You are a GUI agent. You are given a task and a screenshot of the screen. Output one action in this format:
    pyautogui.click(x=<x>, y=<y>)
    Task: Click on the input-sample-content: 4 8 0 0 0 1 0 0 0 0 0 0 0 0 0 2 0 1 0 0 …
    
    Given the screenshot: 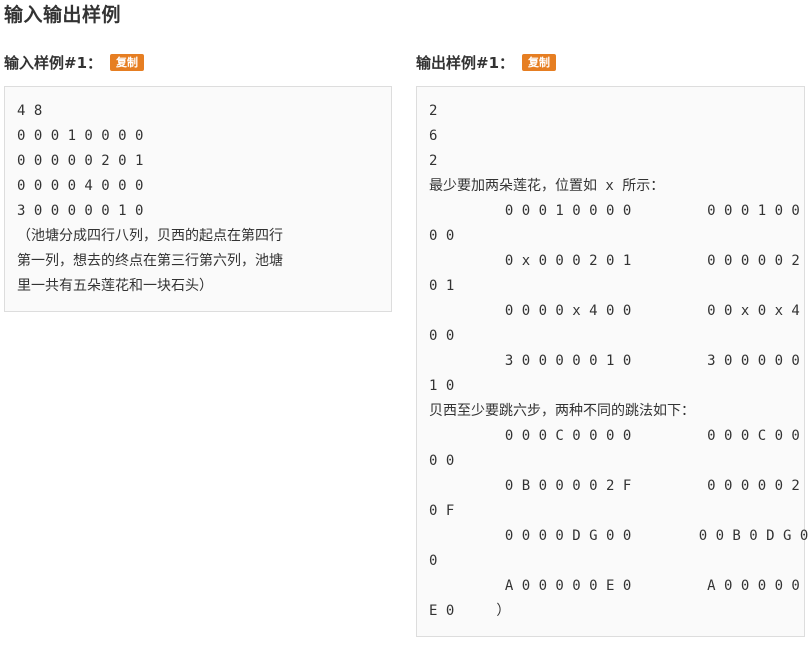 What is the action you would take?
    pyautogui.click(x=150, y=198)
    